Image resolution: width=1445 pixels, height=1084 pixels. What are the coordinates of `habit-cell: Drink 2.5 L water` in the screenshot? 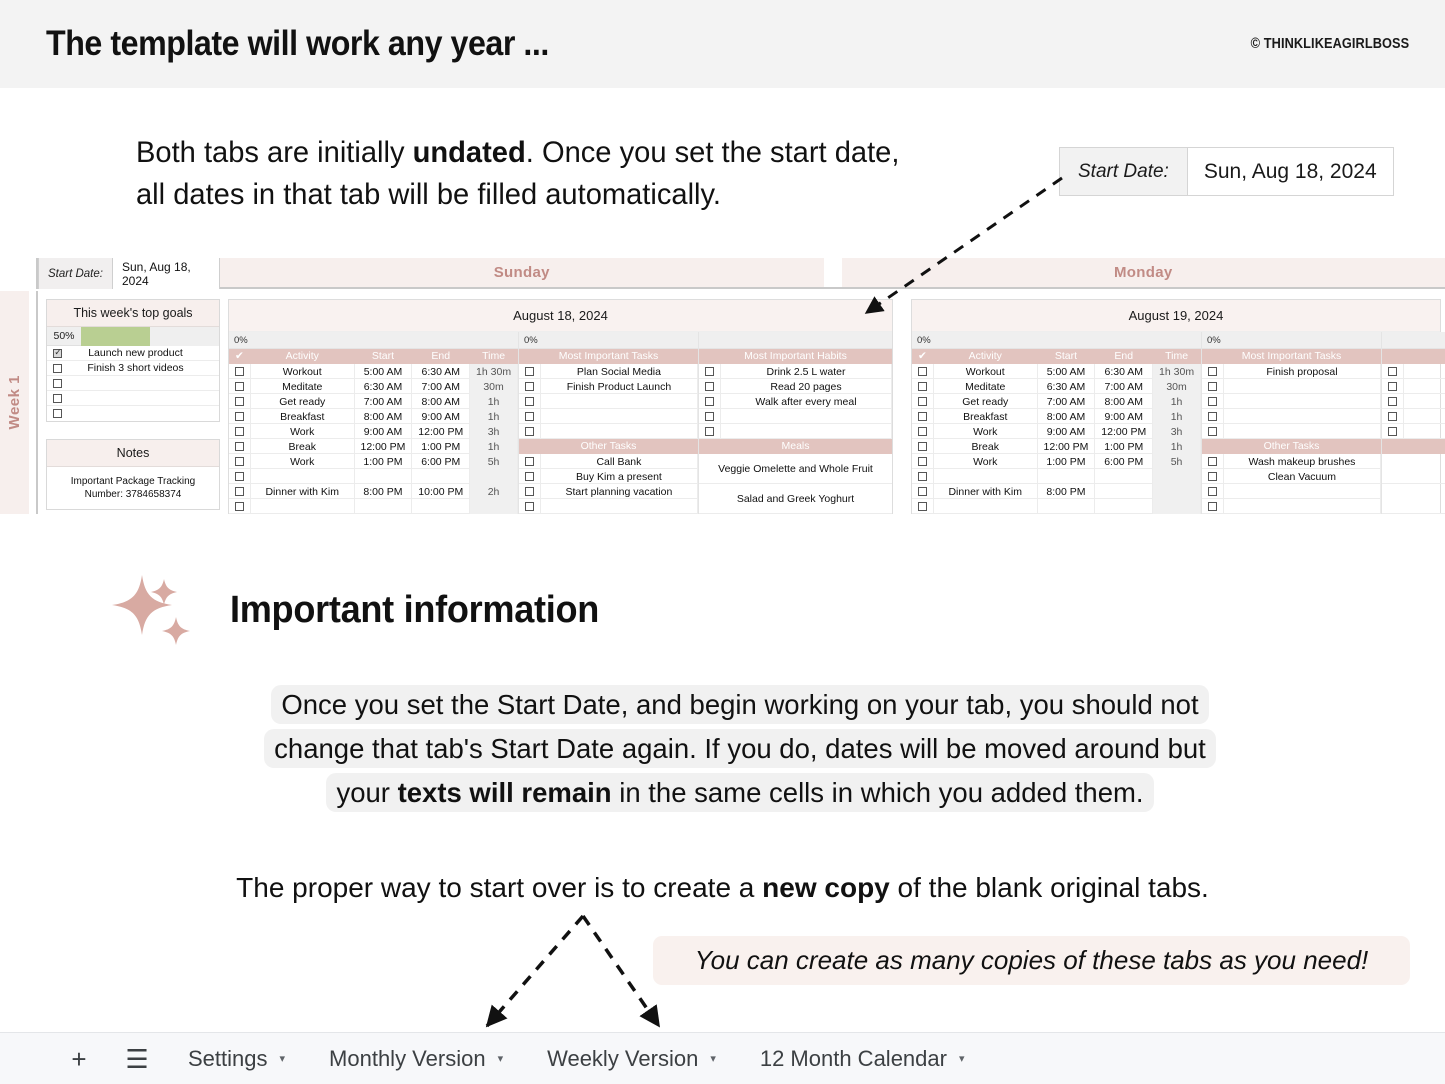 It's located at (806, 371).